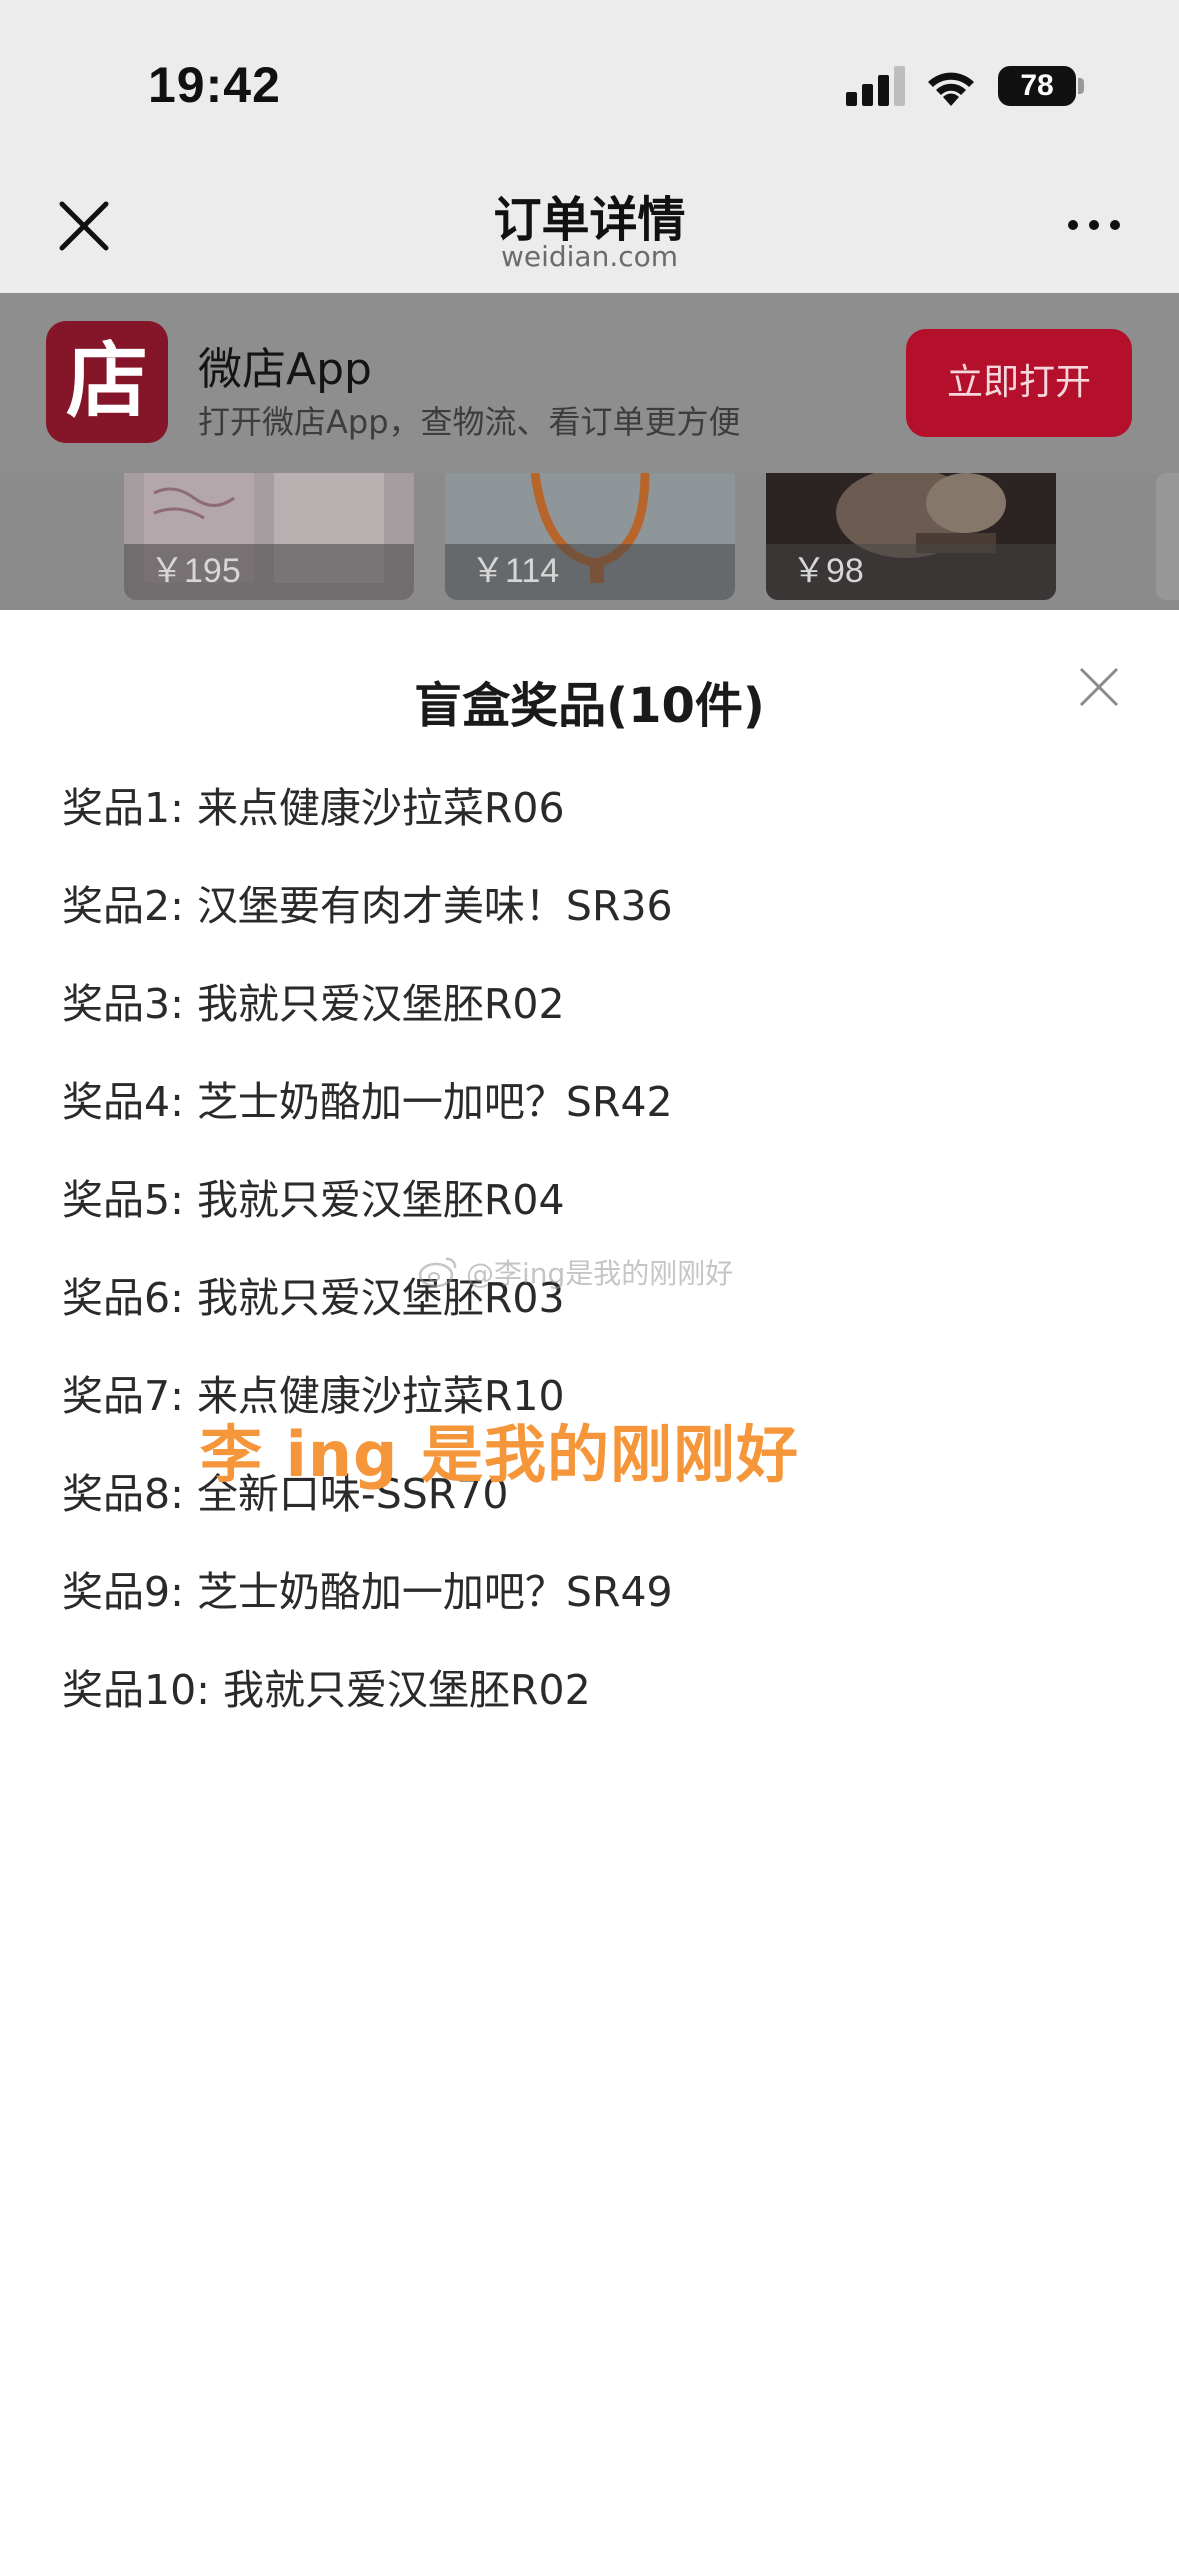  What do you see at coordinates (875, 86) in the screenshot?
I see `cellular-signal-icon` at bounding box center [875, 86].